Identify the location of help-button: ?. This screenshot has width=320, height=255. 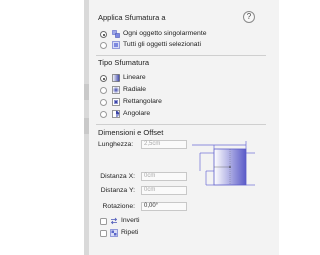
(249, 17).